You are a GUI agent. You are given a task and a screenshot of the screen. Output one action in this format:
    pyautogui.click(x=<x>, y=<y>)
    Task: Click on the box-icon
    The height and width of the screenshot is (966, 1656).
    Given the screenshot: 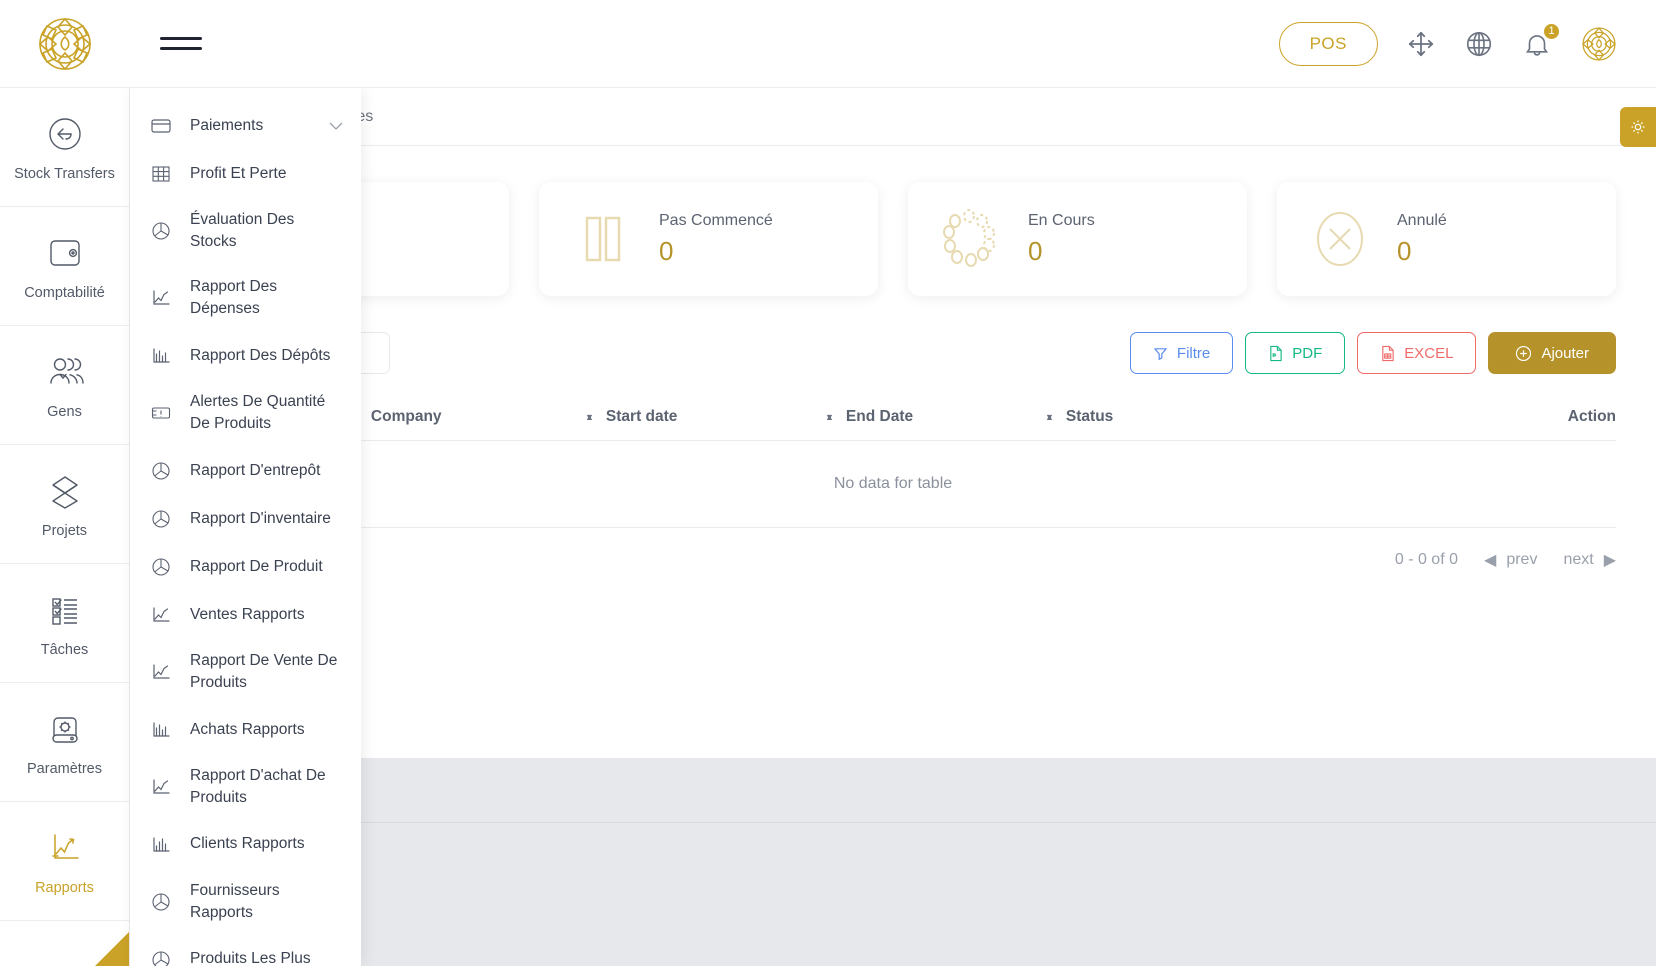 What is the action you would take?
    pyautogui.click(x=65, y=491)
    